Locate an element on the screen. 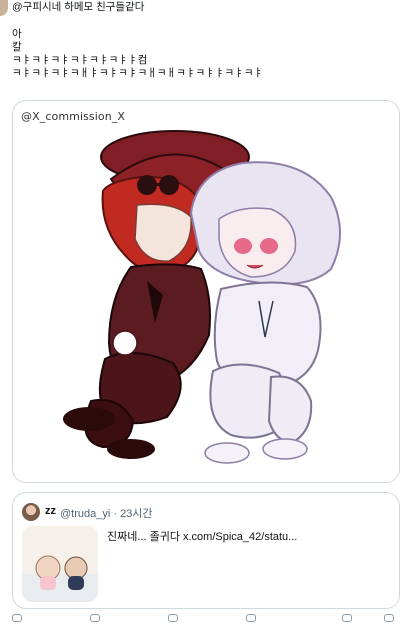  reply-icon is located at coordinates (17, 618).